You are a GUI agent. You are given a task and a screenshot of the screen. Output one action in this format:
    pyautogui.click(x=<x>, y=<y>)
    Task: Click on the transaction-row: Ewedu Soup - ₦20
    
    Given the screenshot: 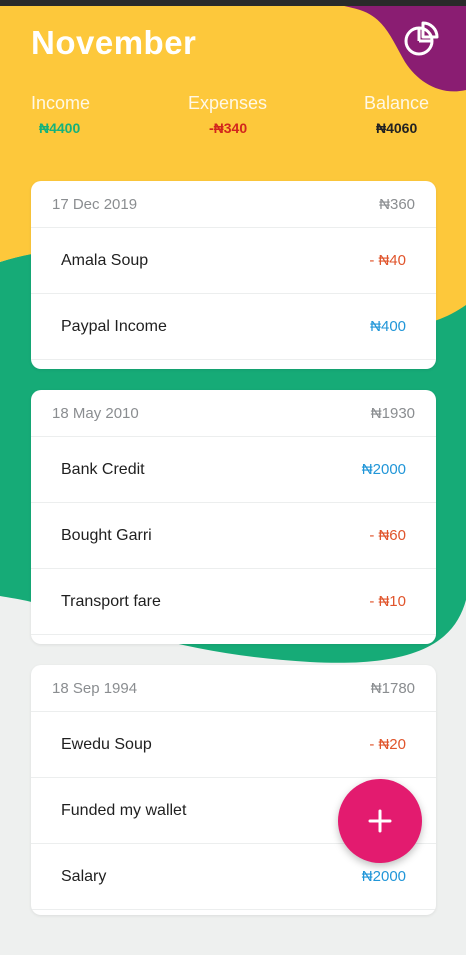 What is the action you would take?
    pyautogui.click(x=233, y=745)
    